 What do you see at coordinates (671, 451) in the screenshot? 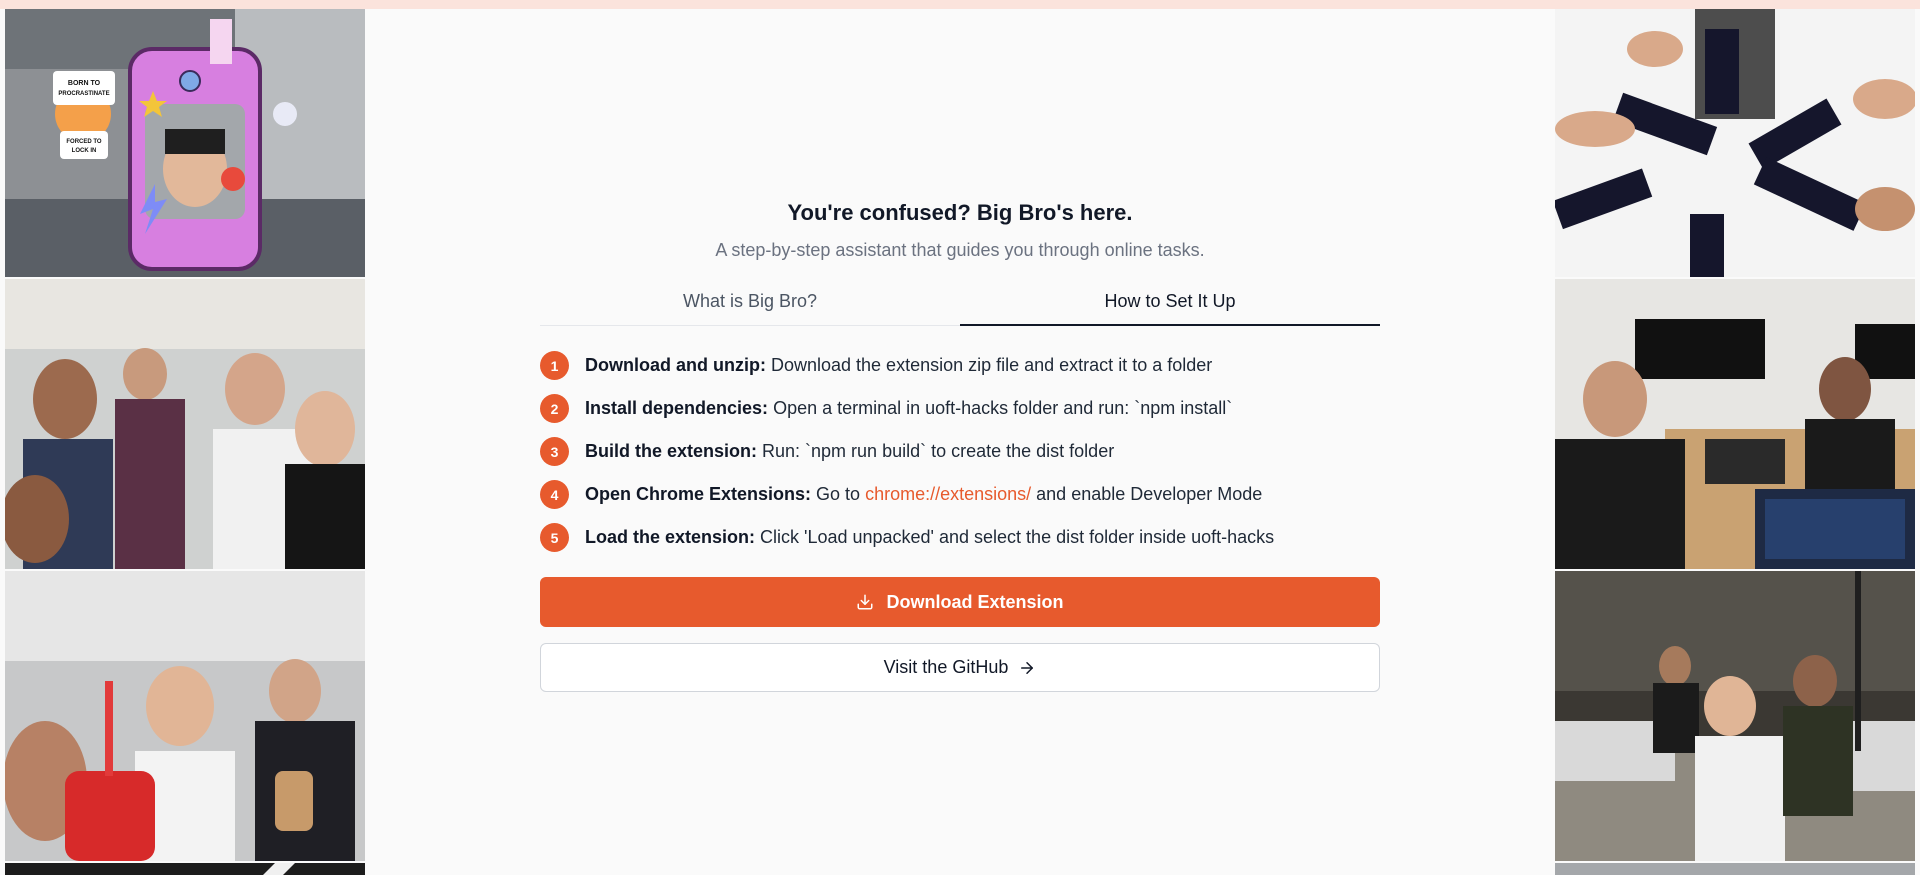
I see `step-title: Build the extension:` at bounding box center [671, 451].